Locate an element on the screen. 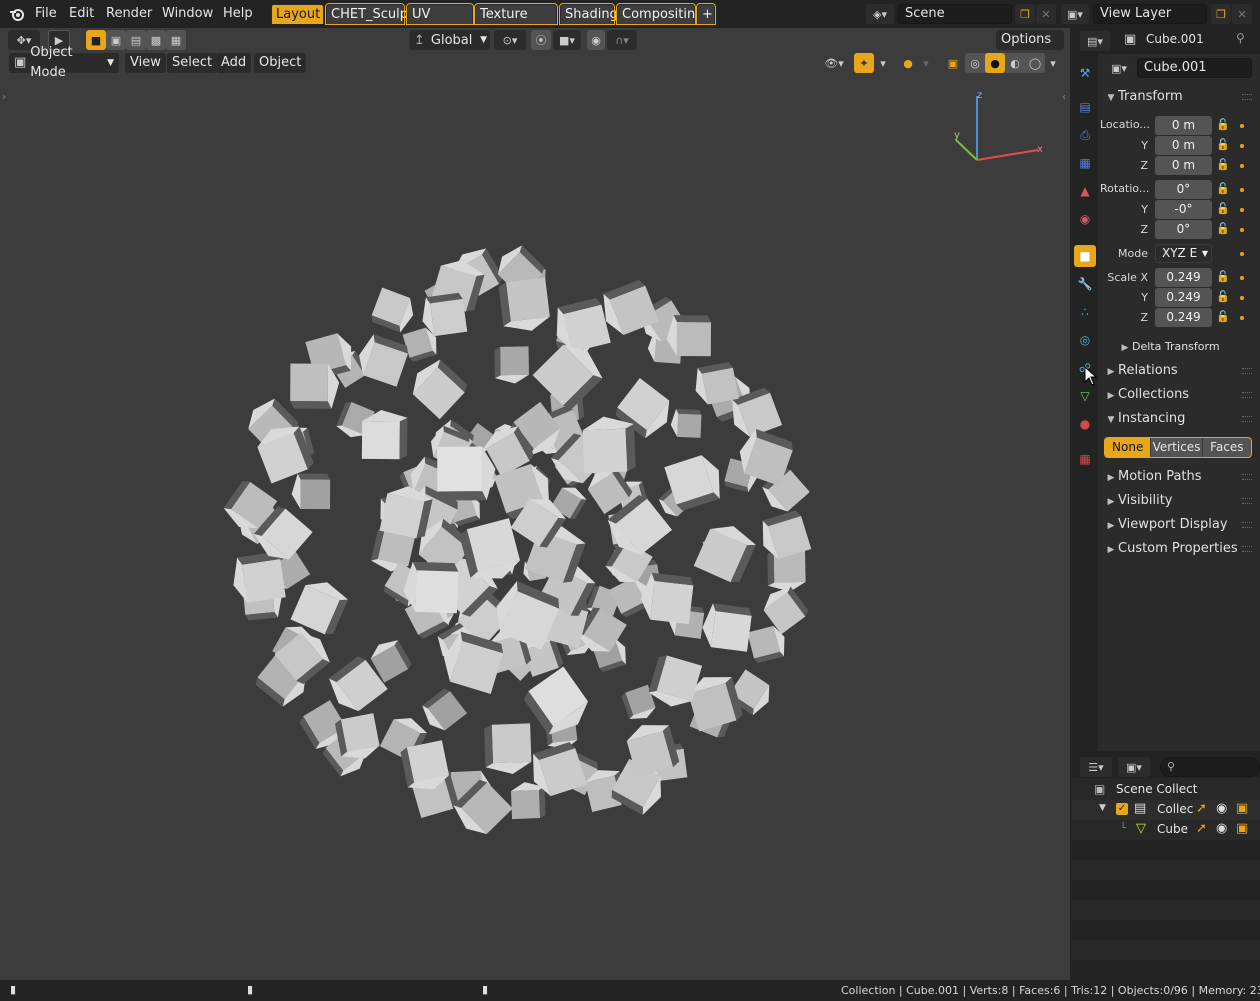 The image size is (1260, 1001). rendered-shading-icon: ◯ is located at coordinates (1035, 63).